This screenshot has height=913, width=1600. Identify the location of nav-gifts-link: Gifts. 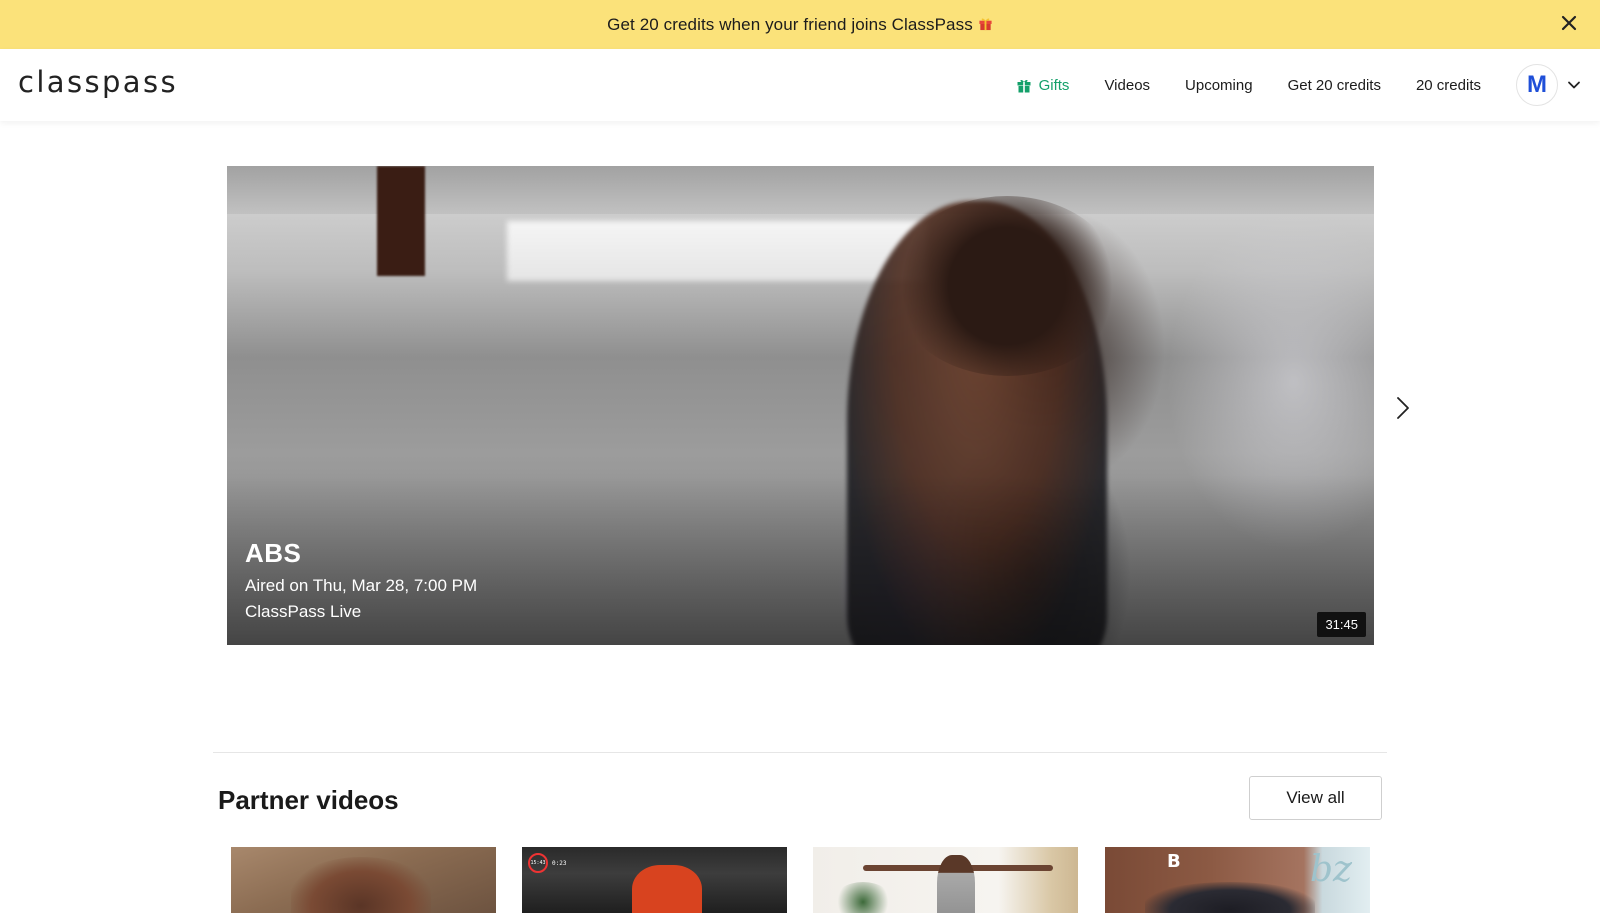
(1043, 85).